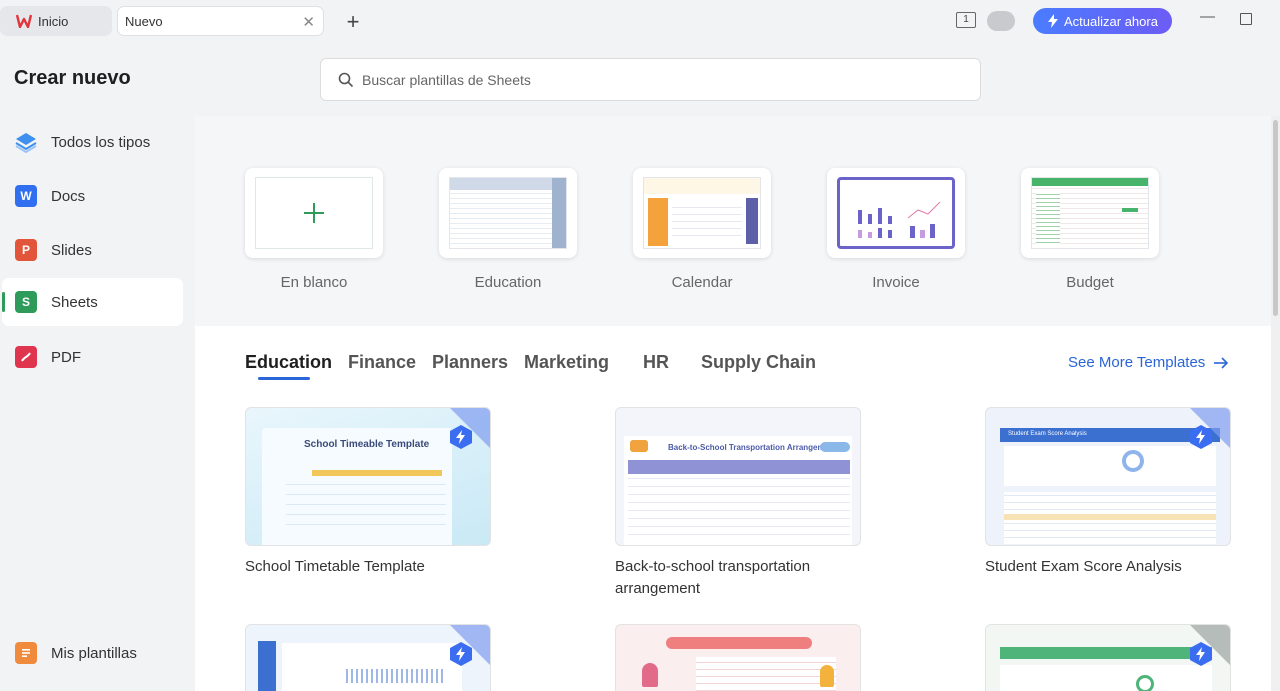  I want to click on blank-thumbnail, so click(314, 213).